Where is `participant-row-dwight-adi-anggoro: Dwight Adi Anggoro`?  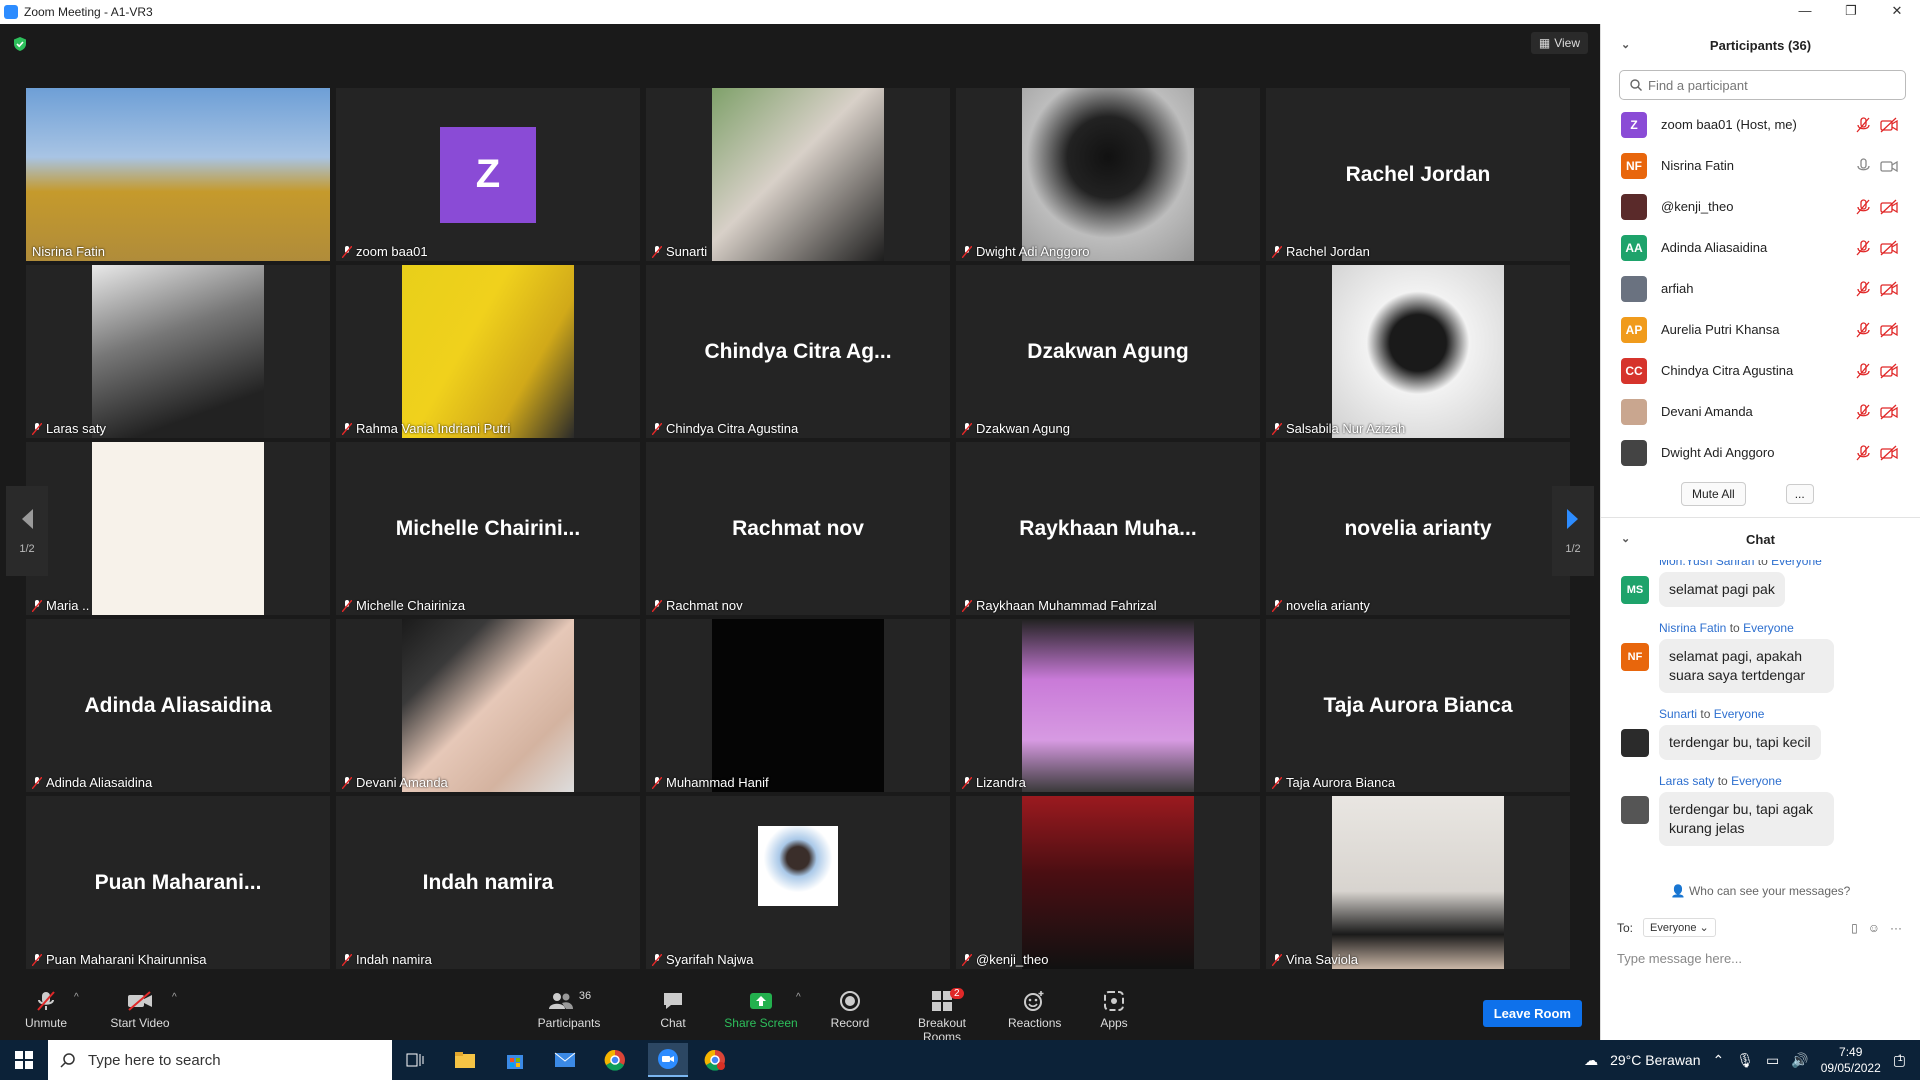 participant-row-dwight-adi-anggoro: Dwight Adi Anggoro is located at coordinates (1760, 452).